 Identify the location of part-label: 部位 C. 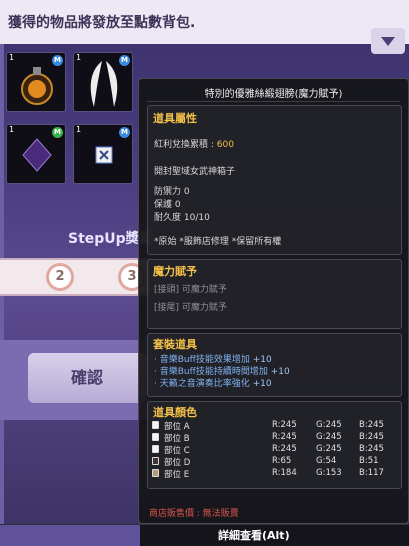
(177, 451).